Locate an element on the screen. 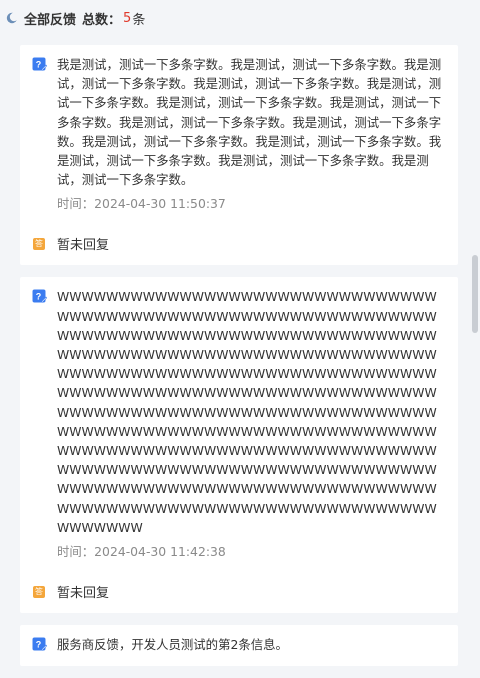 Image resolution: width=480 pixels, height=678 pixels. scrollbar-thumb is located at coordinates (475, 294).